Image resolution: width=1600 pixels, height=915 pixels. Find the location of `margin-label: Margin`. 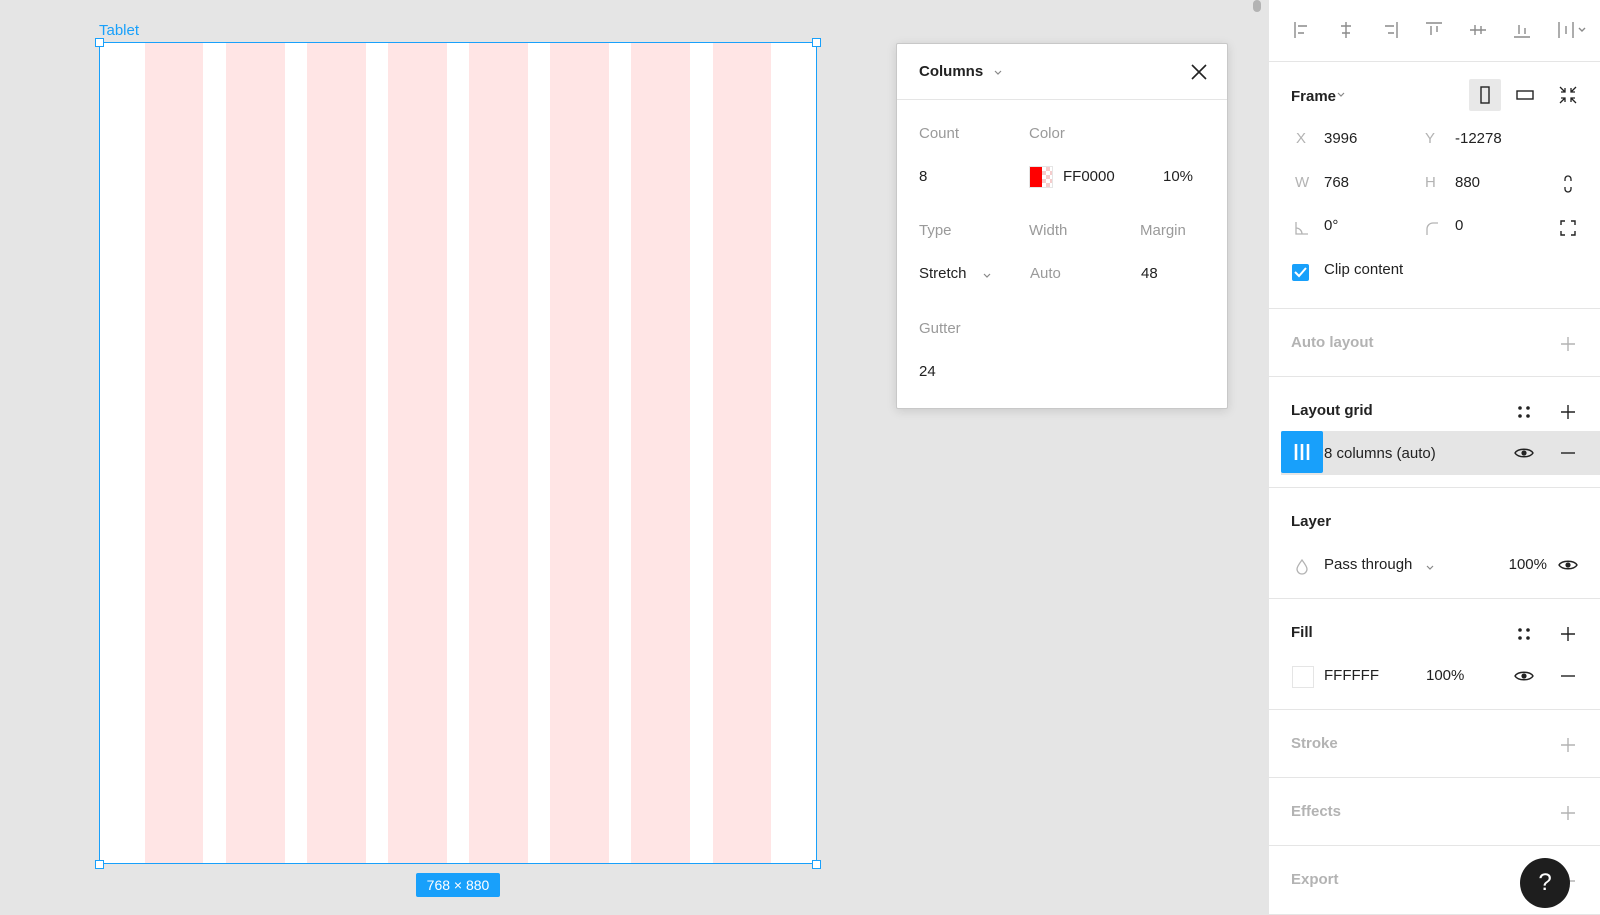

margin-label: Margin is located at coordinates (1163, 230).